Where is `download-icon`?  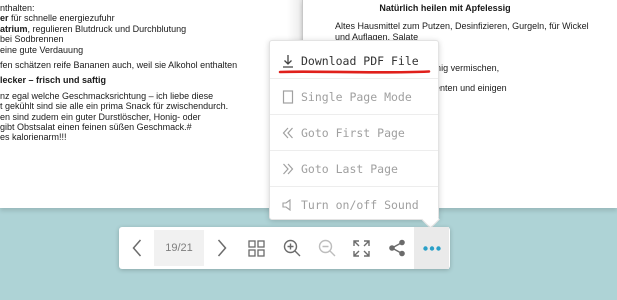
download-icon is located at coordinates (288, 61).